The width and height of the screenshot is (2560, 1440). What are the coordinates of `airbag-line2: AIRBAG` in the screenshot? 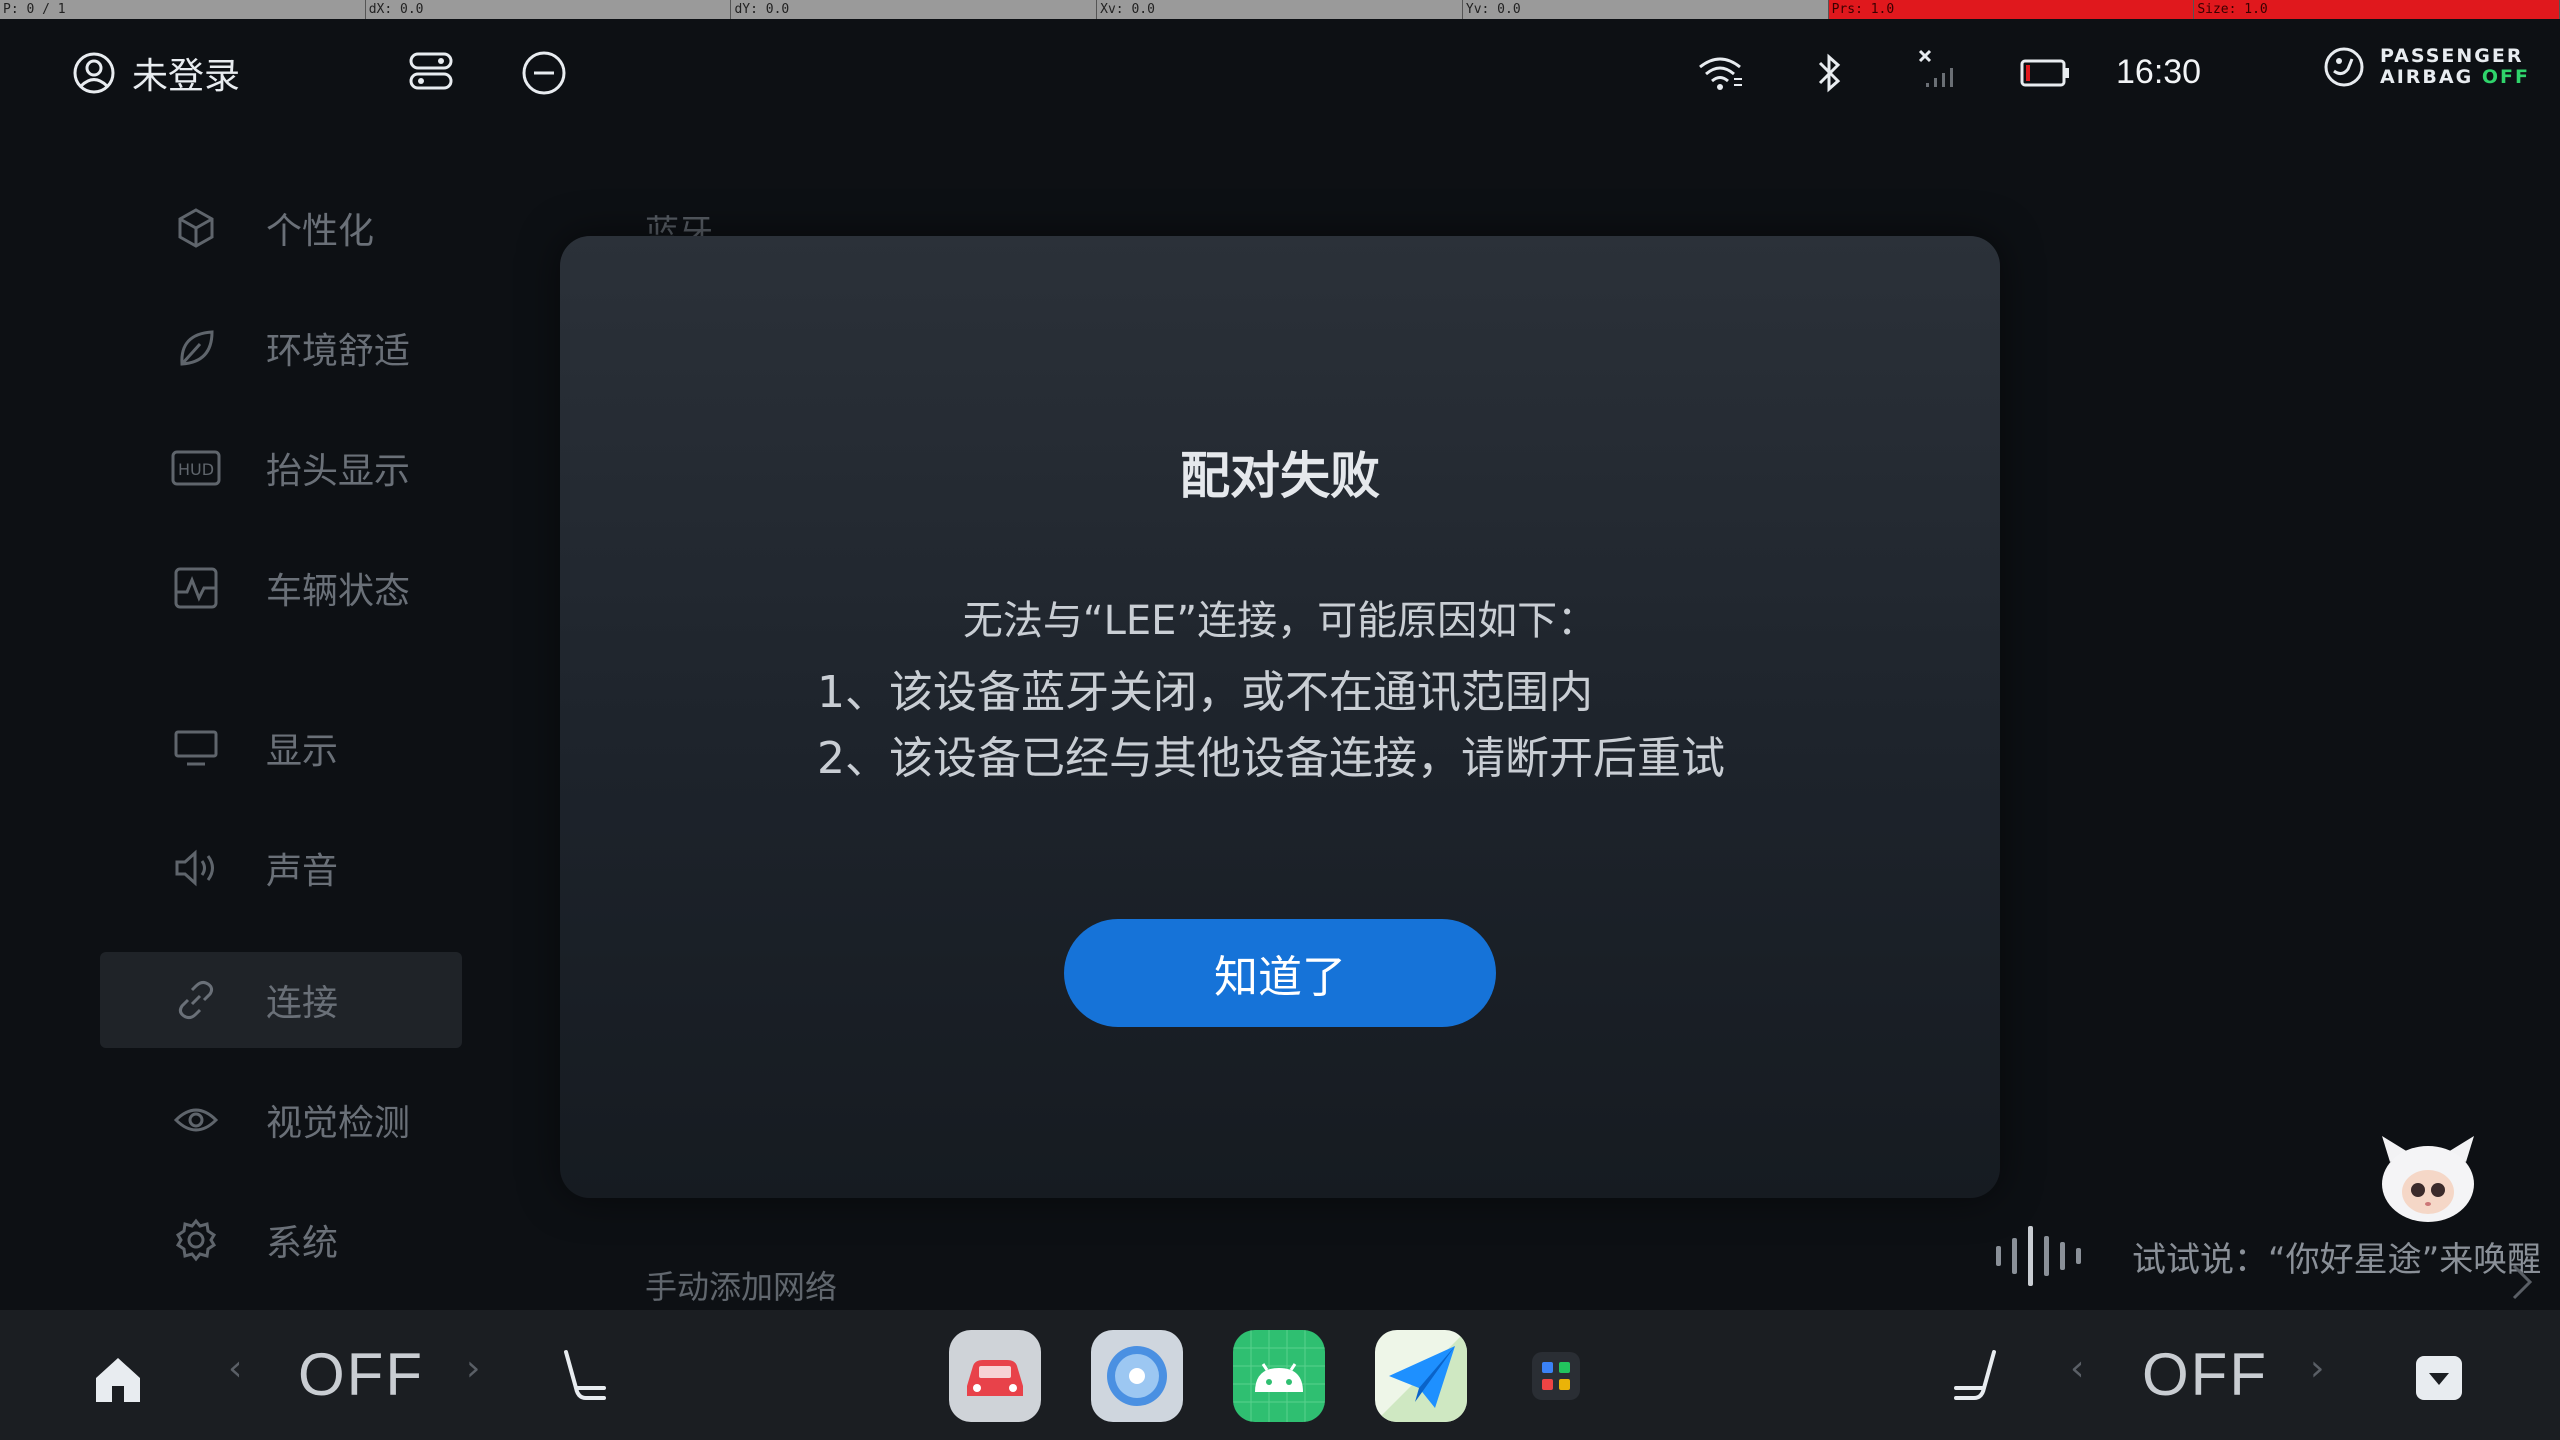 It's located at (2427, 77).